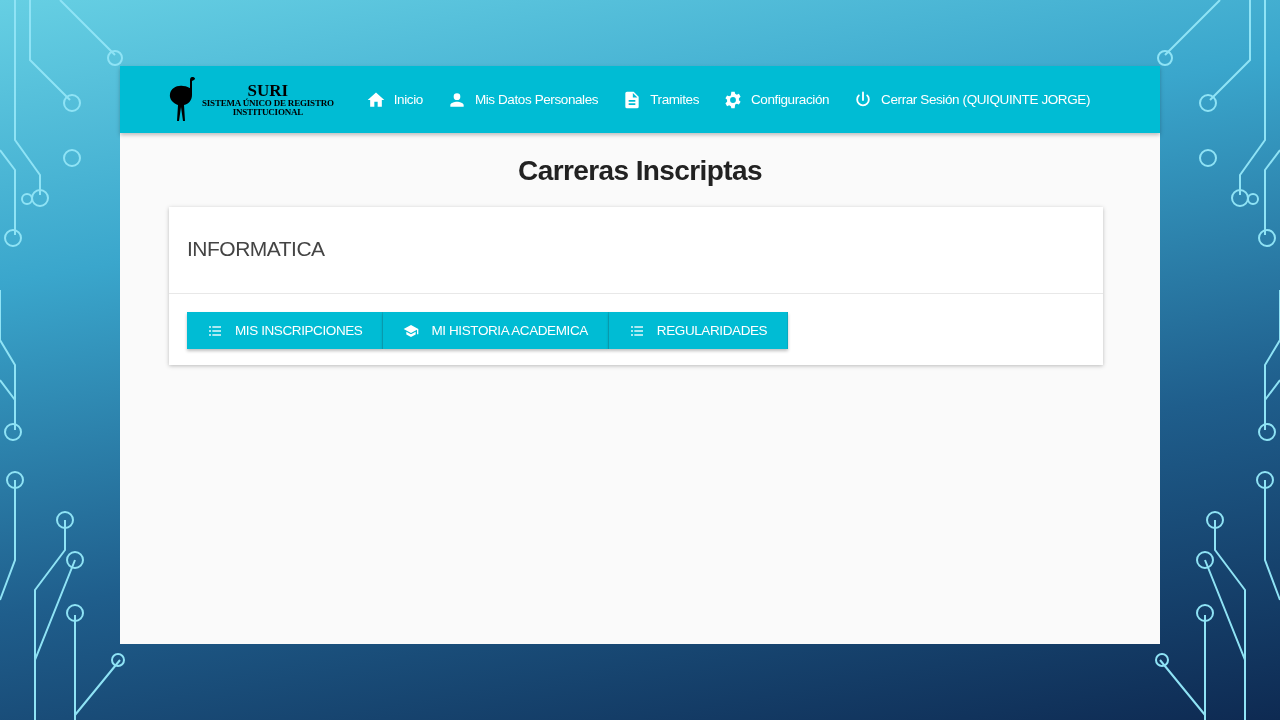  Describe the element at coordinates (496, 330) in the screenshot. I see `action-button: MI HISTORIA ACADEMICA` at that location.